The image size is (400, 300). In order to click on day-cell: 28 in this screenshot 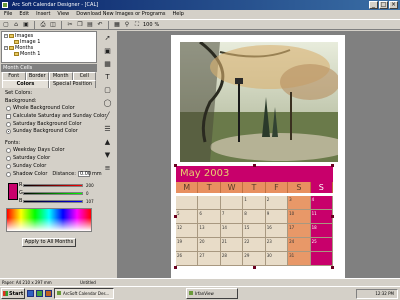, I will do `click(232, 259)`.